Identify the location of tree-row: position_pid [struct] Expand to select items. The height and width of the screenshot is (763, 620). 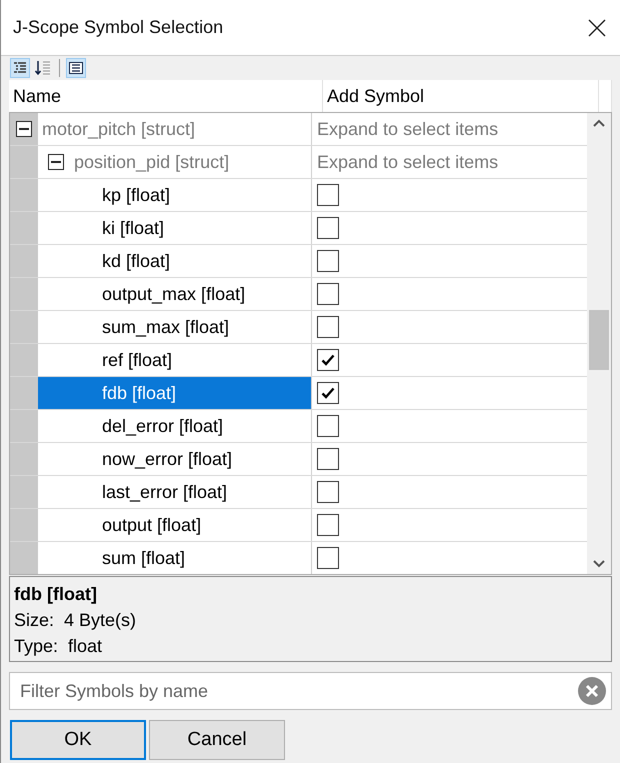
(298, 162).